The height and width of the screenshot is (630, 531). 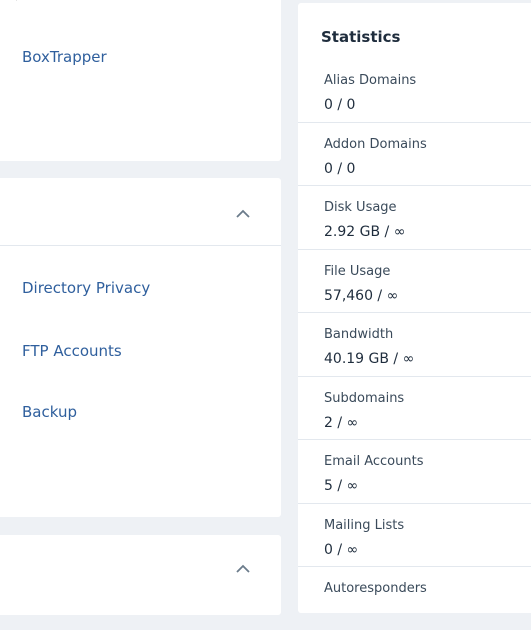 I want to click on stat-label: Addon Domains, so click(x=375, y=144).